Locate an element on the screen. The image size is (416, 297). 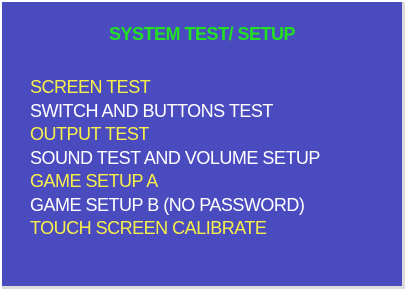
menu-item-output-test: OUTPUT TEST is located at coordinates (175, 135).